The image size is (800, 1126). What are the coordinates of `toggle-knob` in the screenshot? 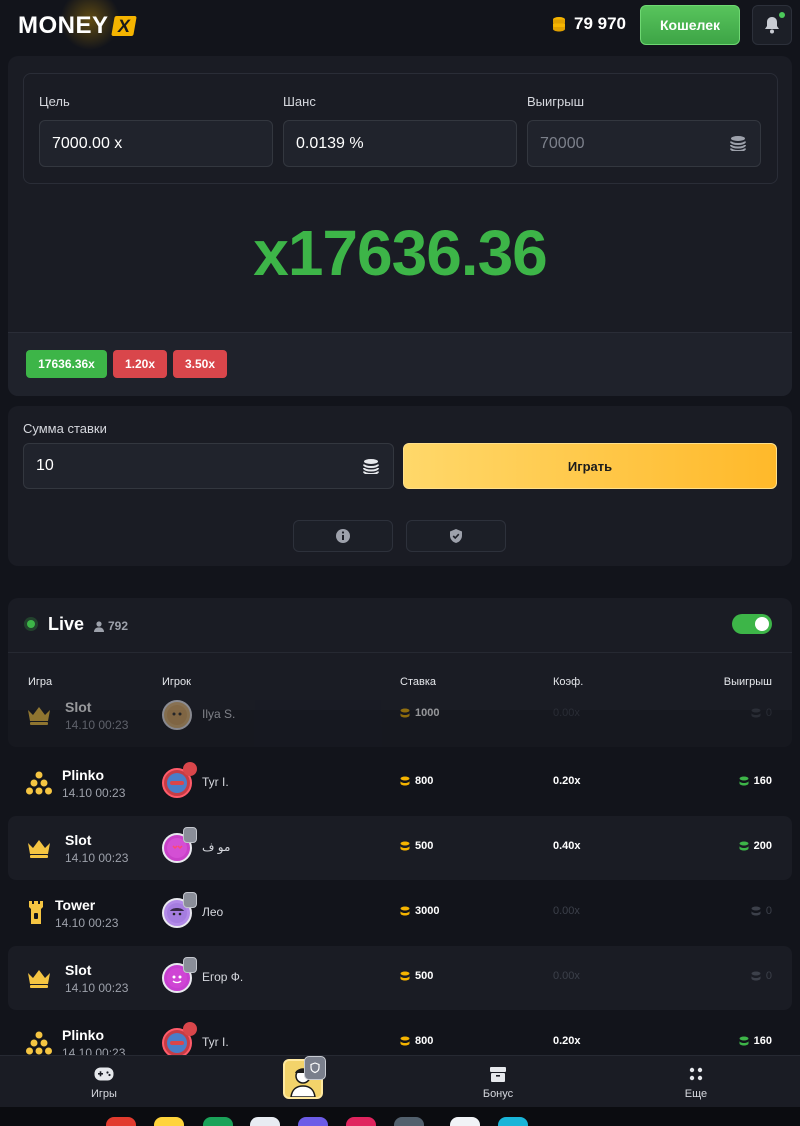 It's located at (762, 624).